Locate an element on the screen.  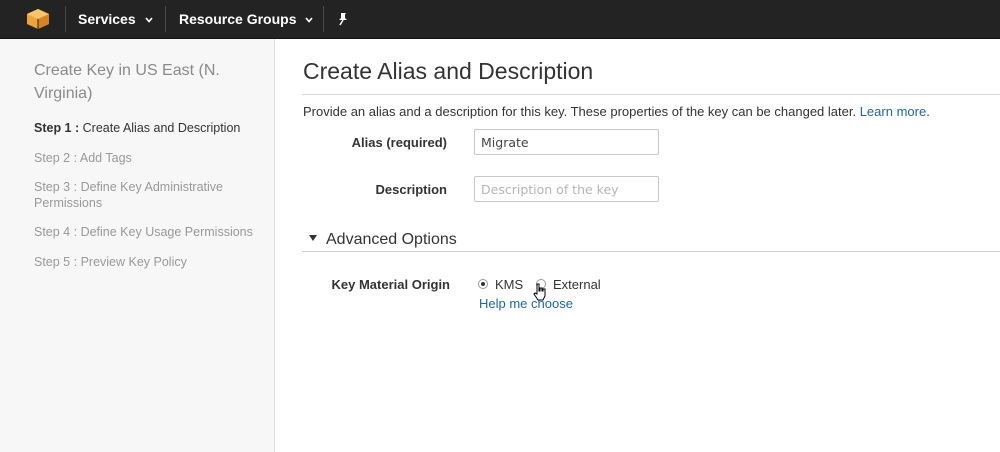
radio-selected-dot is located at coordinates (483, 284).